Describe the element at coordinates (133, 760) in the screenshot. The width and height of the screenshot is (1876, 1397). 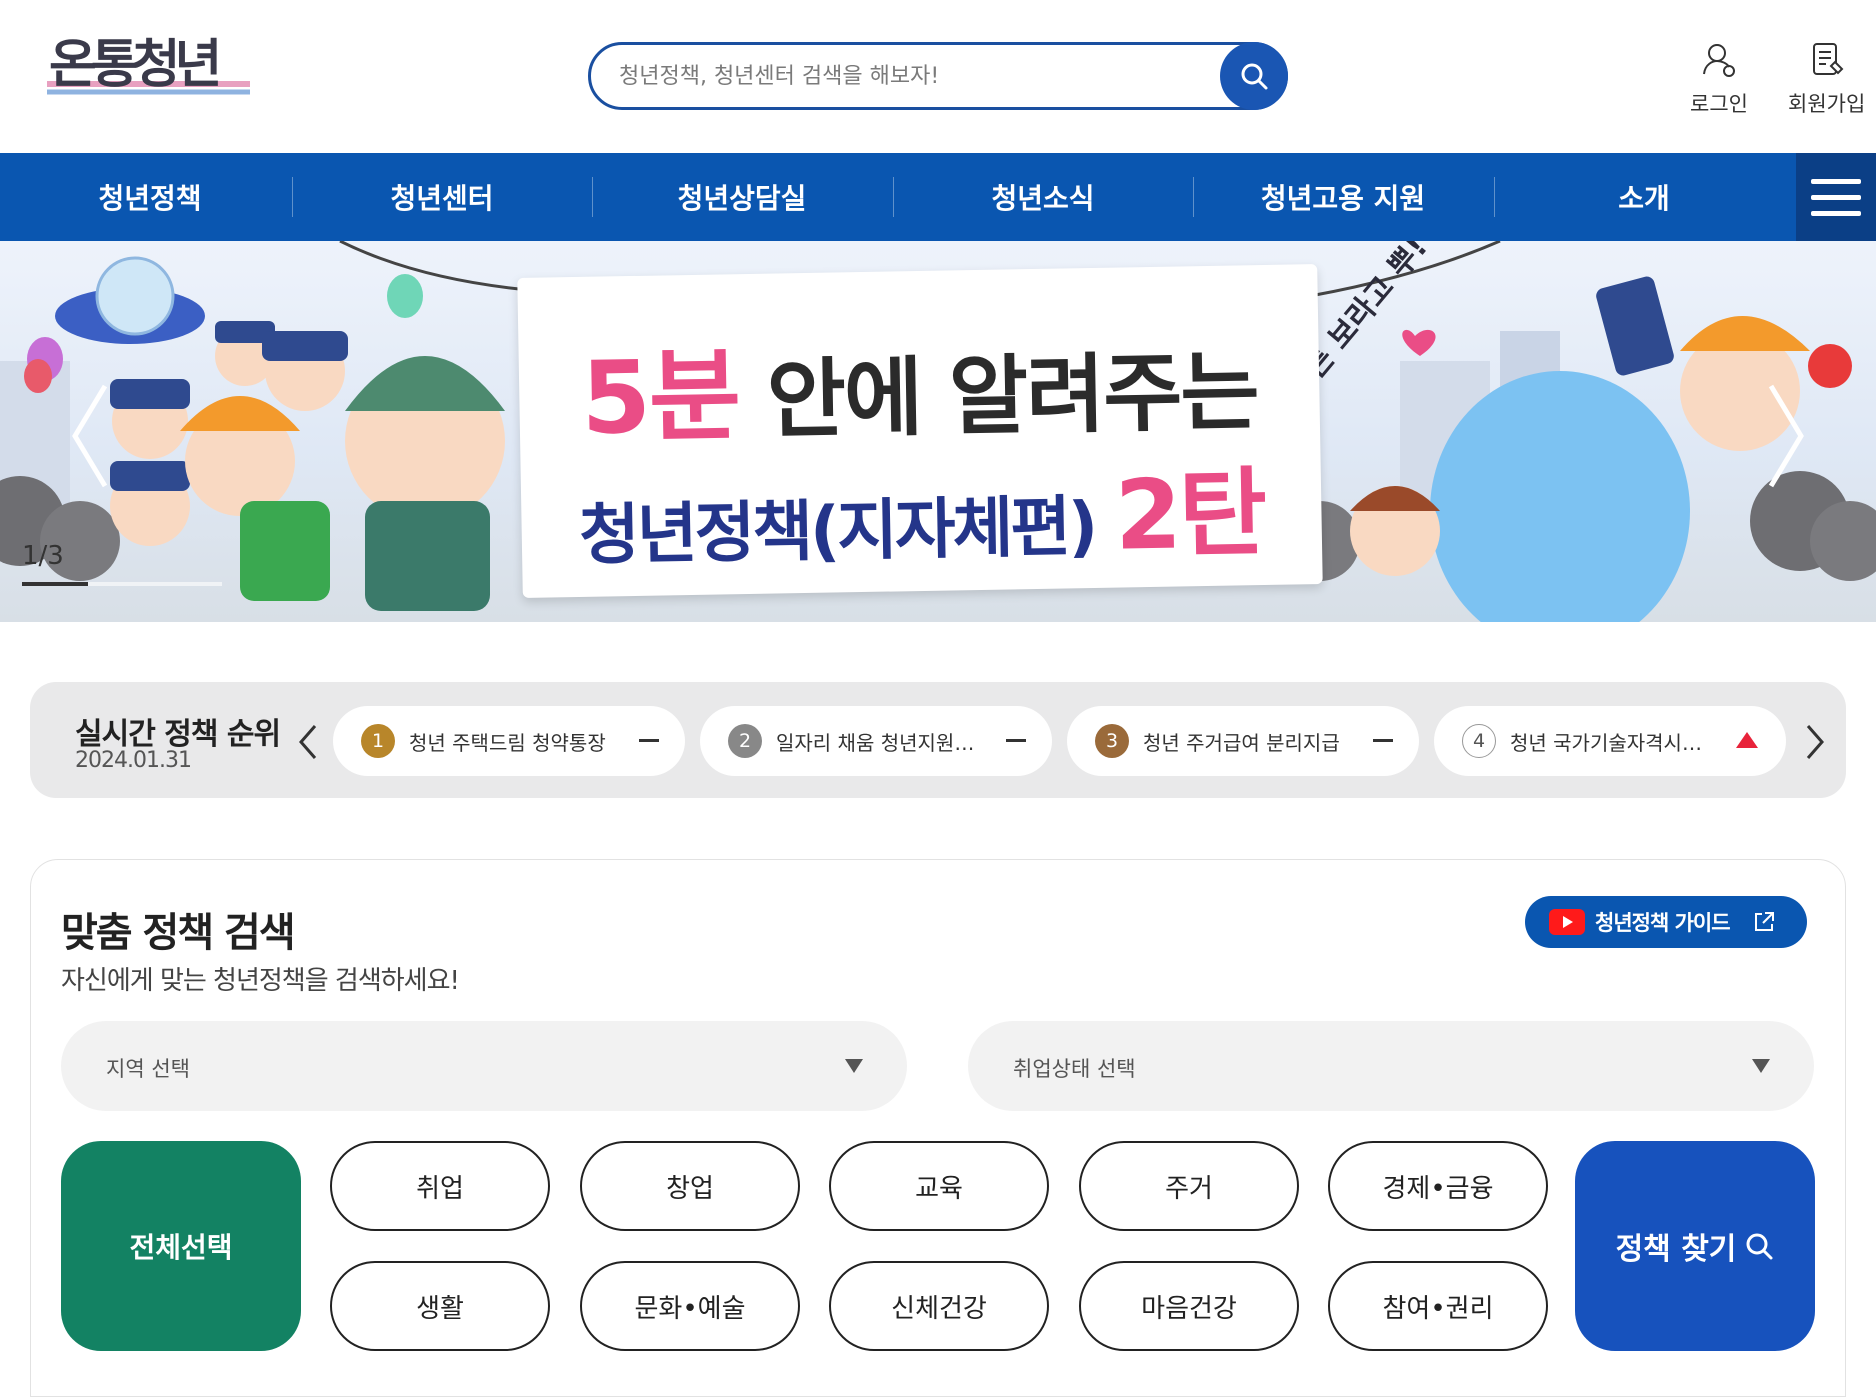
I see `ranking-date: 2024.01.31` at that location.